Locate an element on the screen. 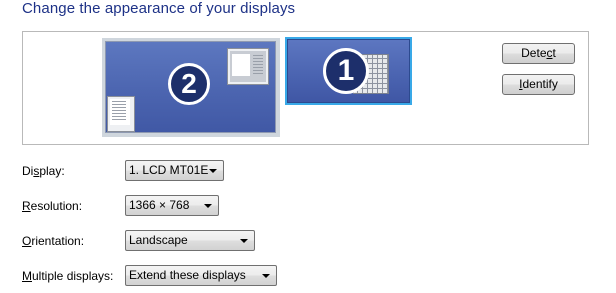  resolution-select-value: 1366 × 768 is located at coordinates (159, 205).